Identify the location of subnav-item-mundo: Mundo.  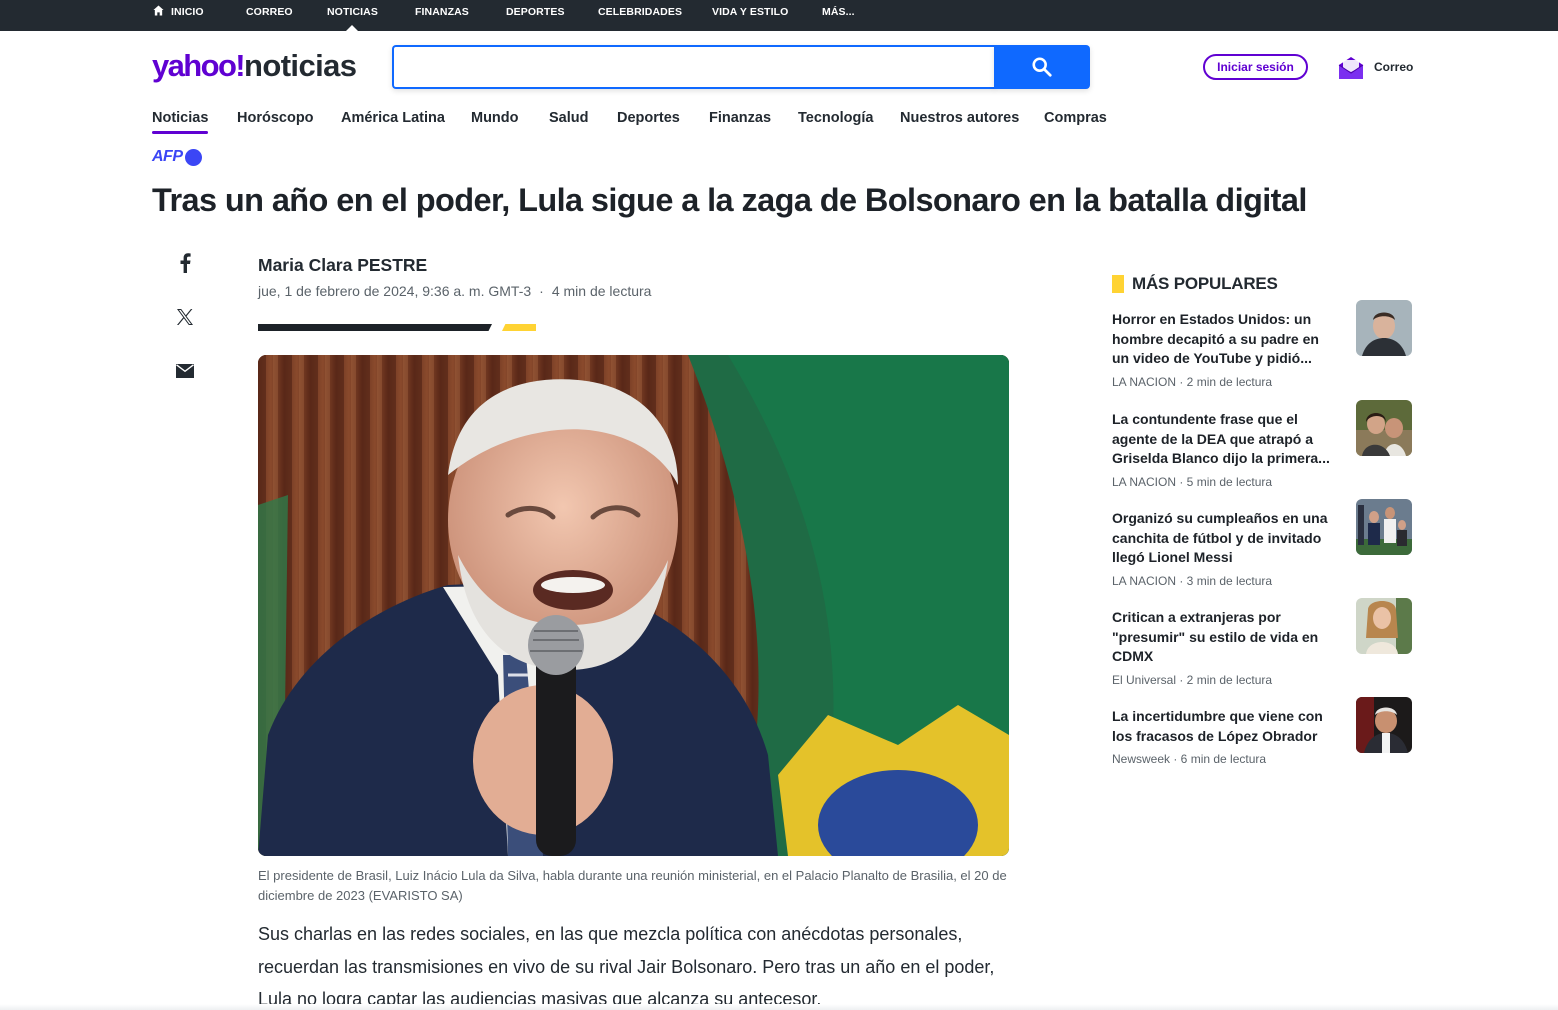
(495, 118).